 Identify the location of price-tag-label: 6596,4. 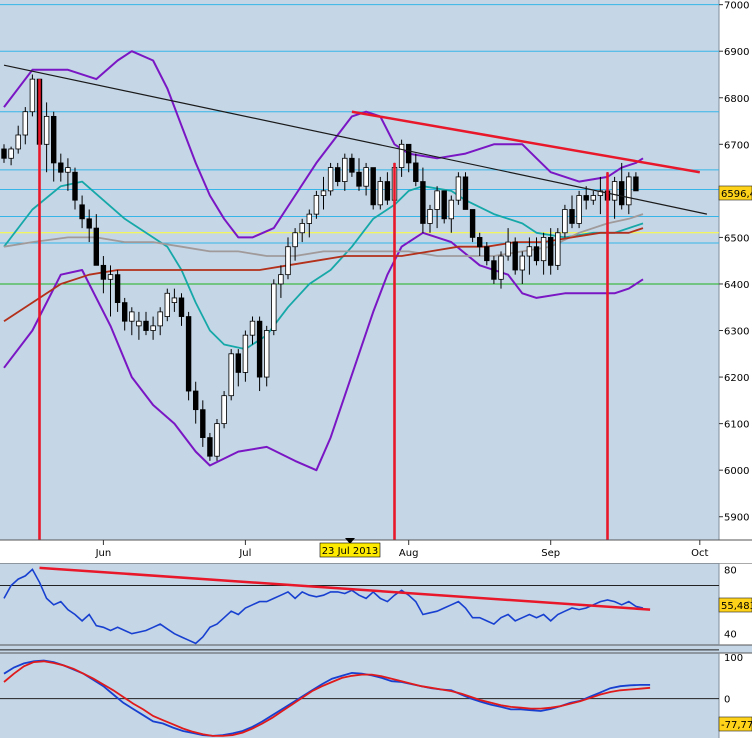
(736, 194).